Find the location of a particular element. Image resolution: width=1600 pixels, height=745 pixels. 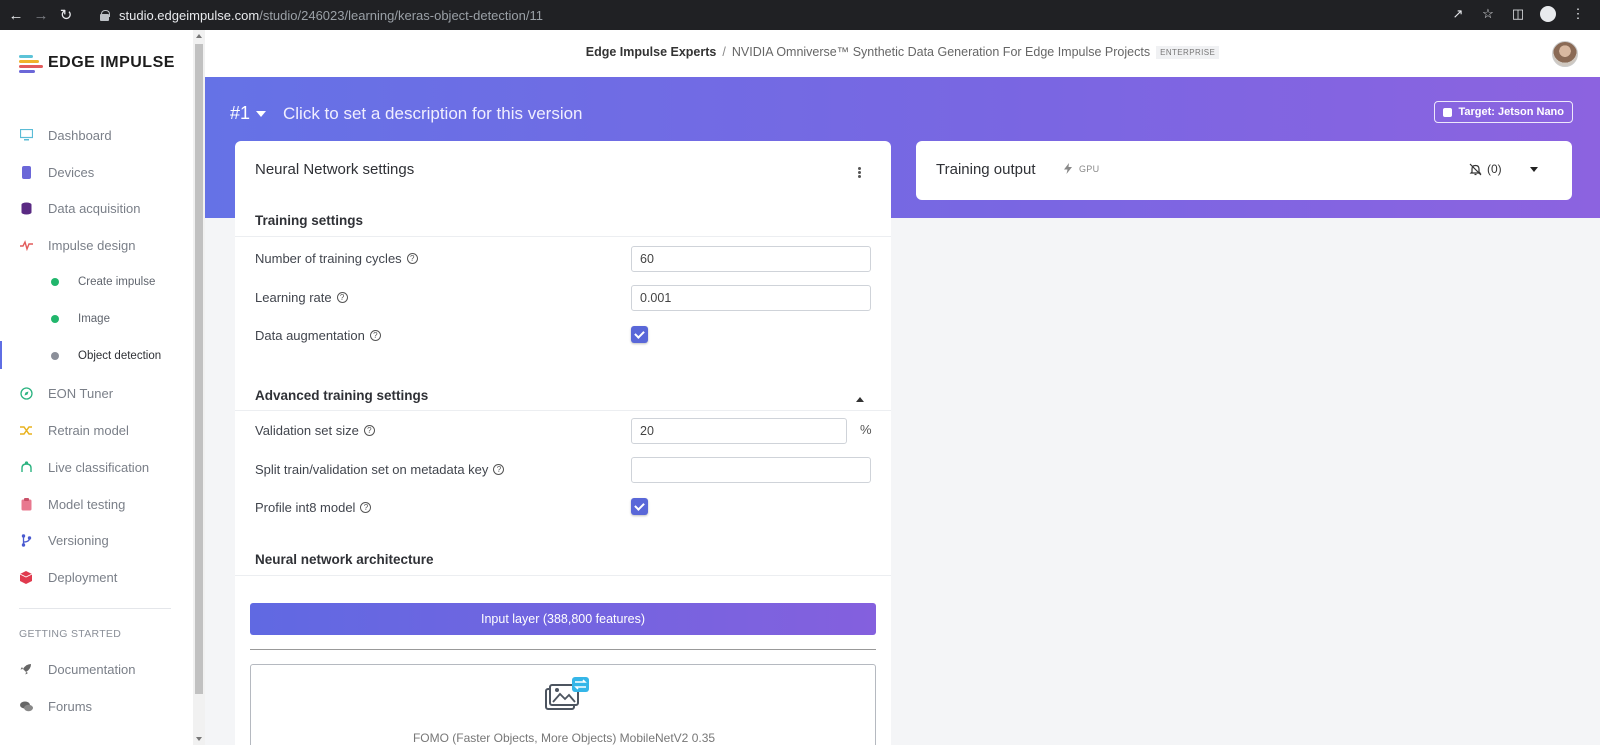

rocket-icon is located at coordinates (26, 669).